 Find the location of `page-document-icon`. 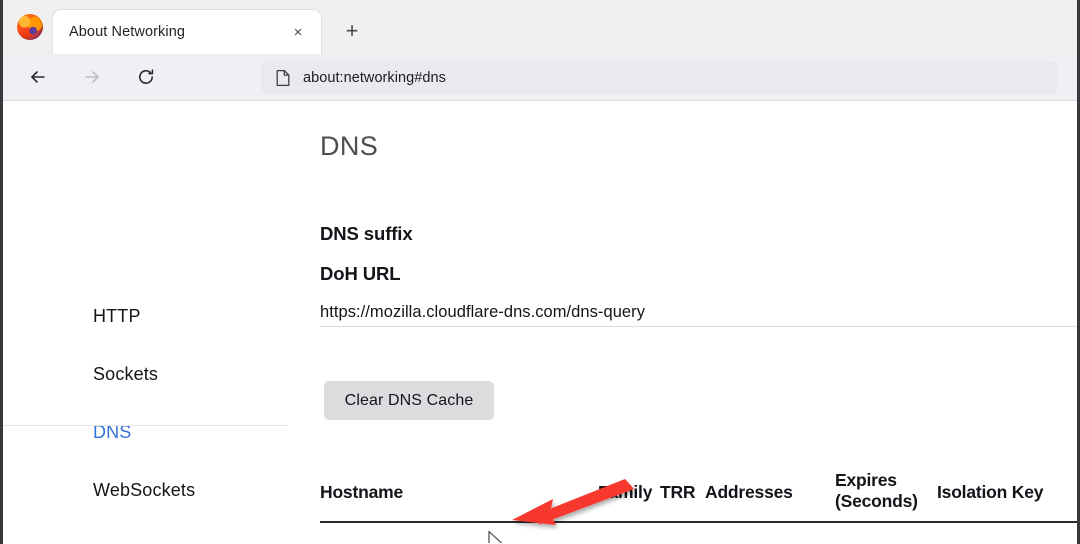

page-document-icon is located at coordinates (283, 78).